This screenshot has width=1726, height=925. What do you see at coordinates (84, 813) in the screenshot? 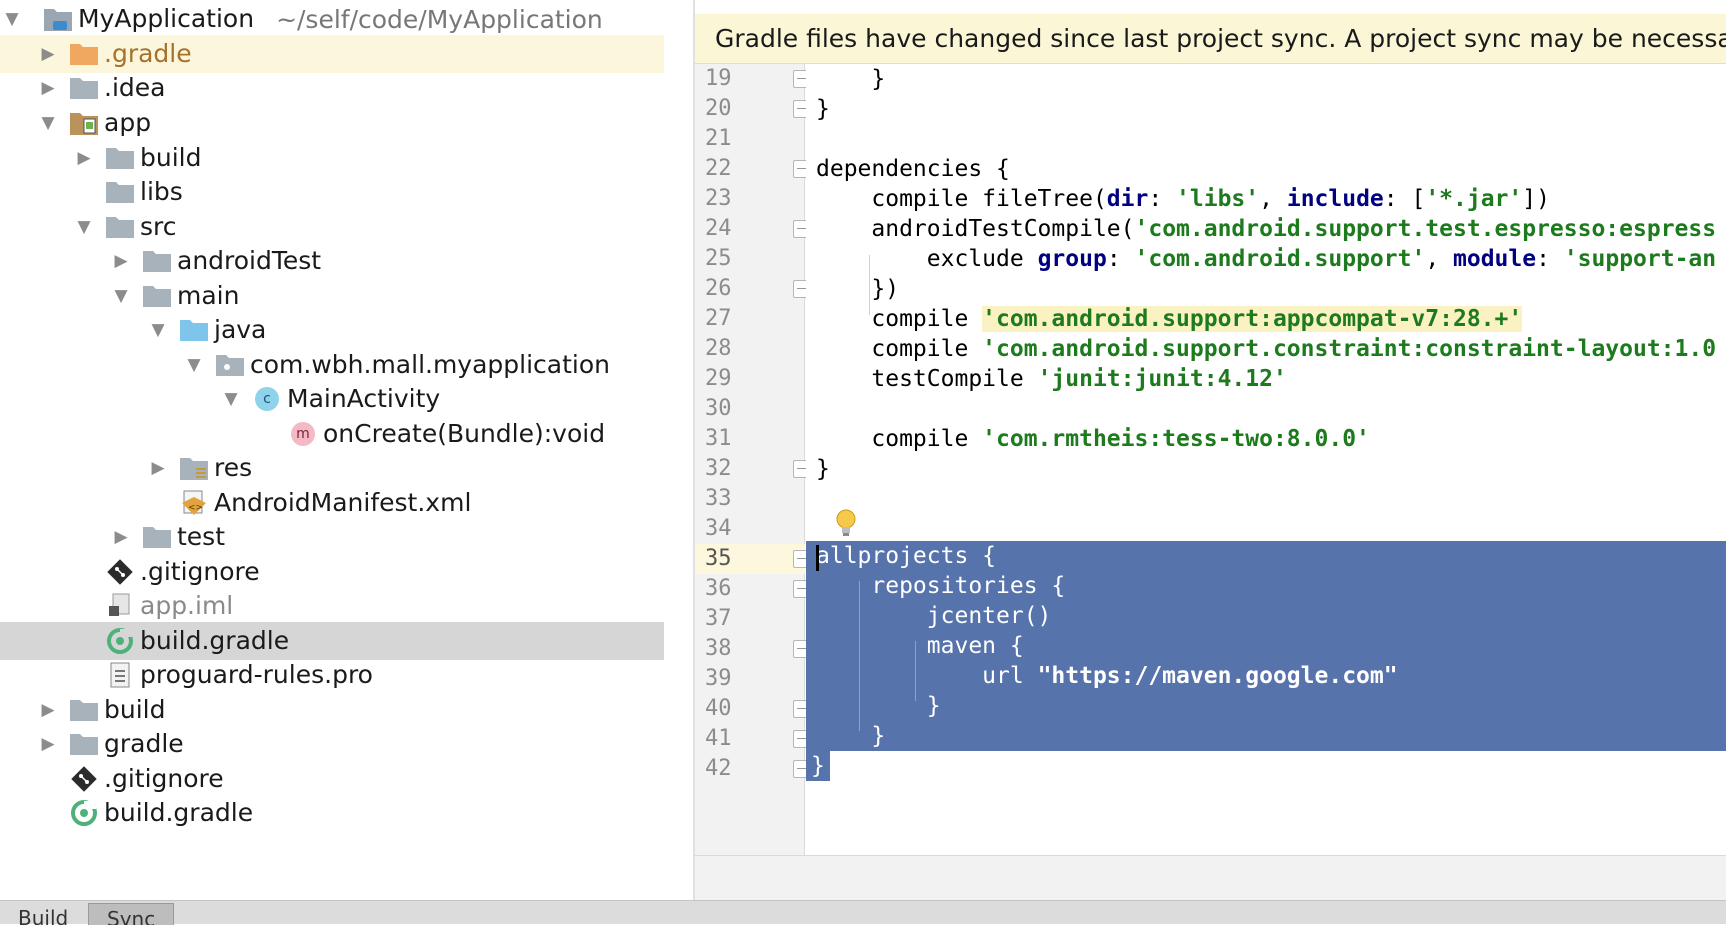
I see `gradle-icon` at bounding box center [84, 813].